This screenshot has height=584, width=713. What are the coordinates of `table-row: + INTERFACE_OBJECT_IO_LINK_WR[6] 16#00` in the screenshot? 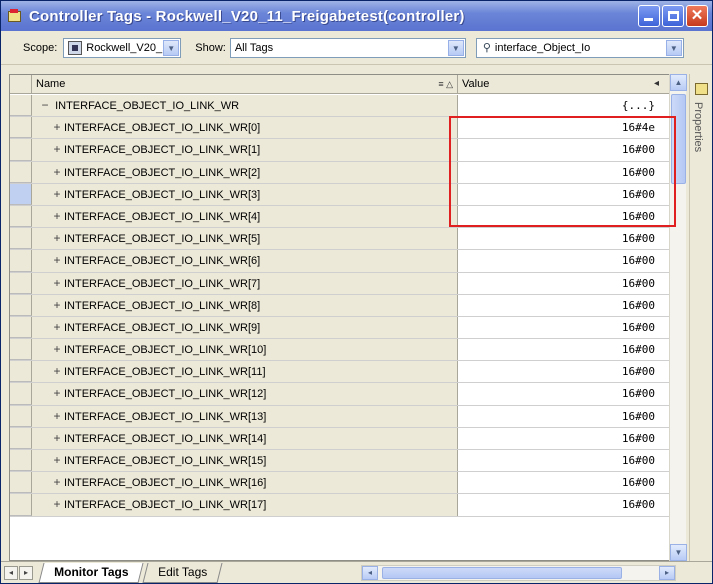 It's located at (342, 261).